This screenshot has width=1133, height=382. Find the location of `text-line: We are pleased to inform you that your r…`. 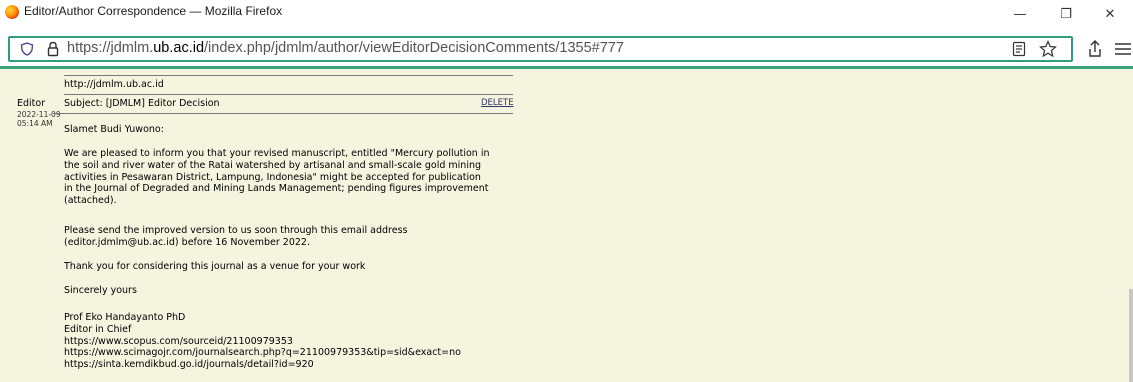

text-line: We are pleased to inform you that your r… is located at coordinates (277, 153).